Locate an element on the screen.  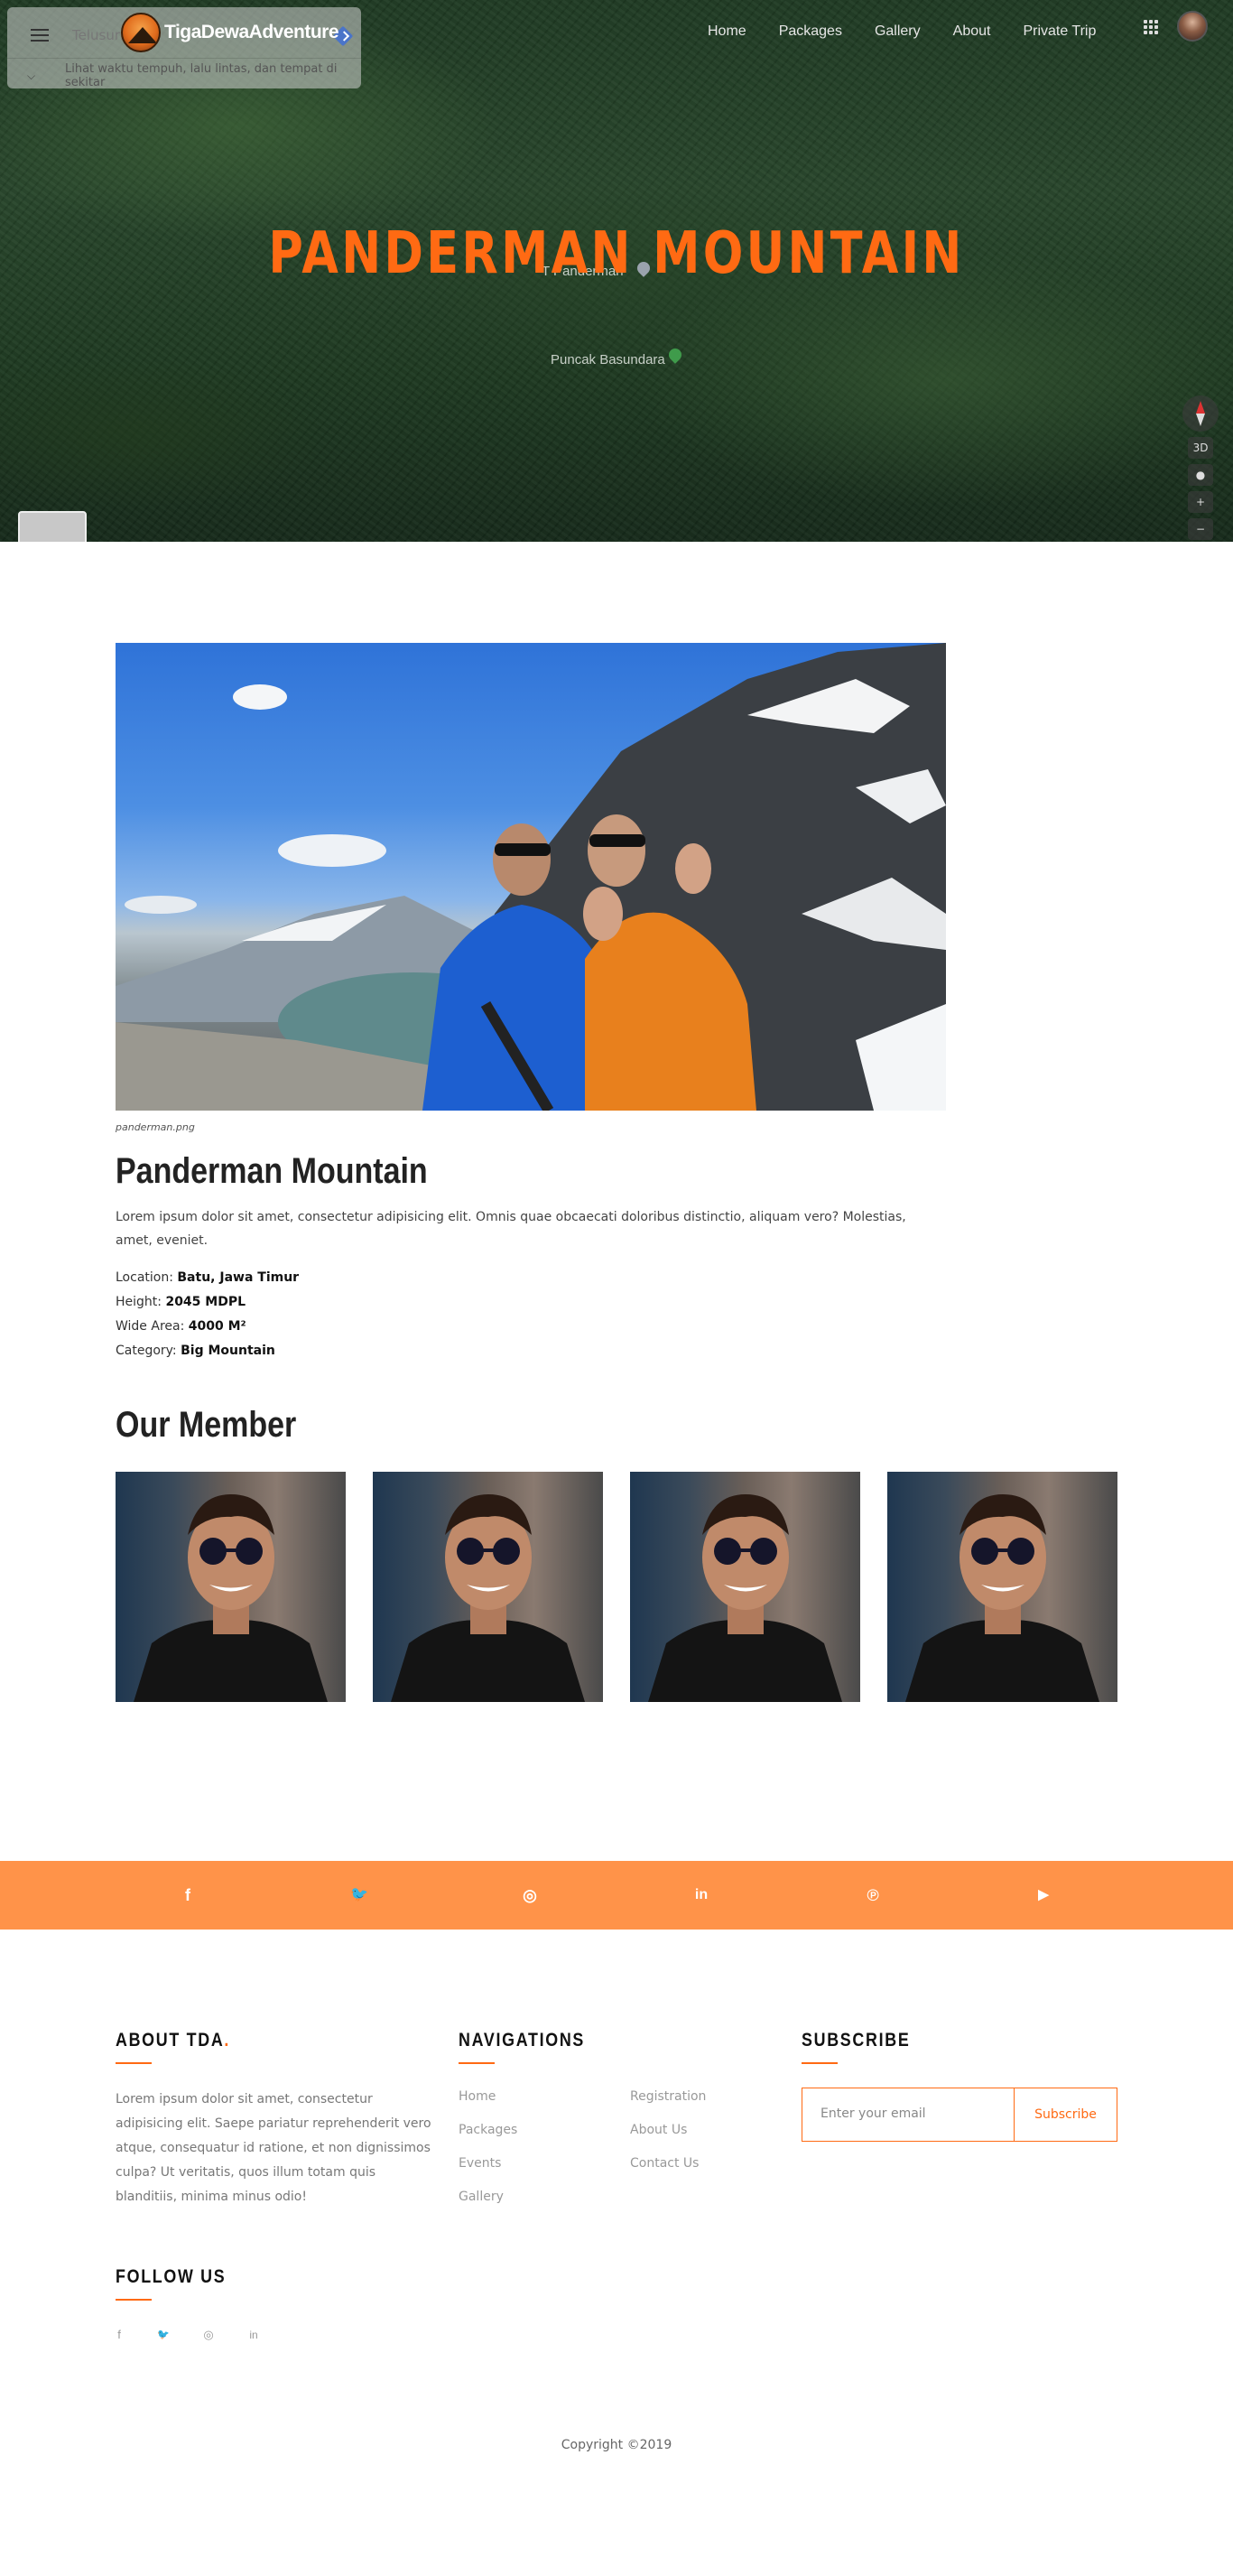
members-title: Our Member is located at coordinates (206, 1425).